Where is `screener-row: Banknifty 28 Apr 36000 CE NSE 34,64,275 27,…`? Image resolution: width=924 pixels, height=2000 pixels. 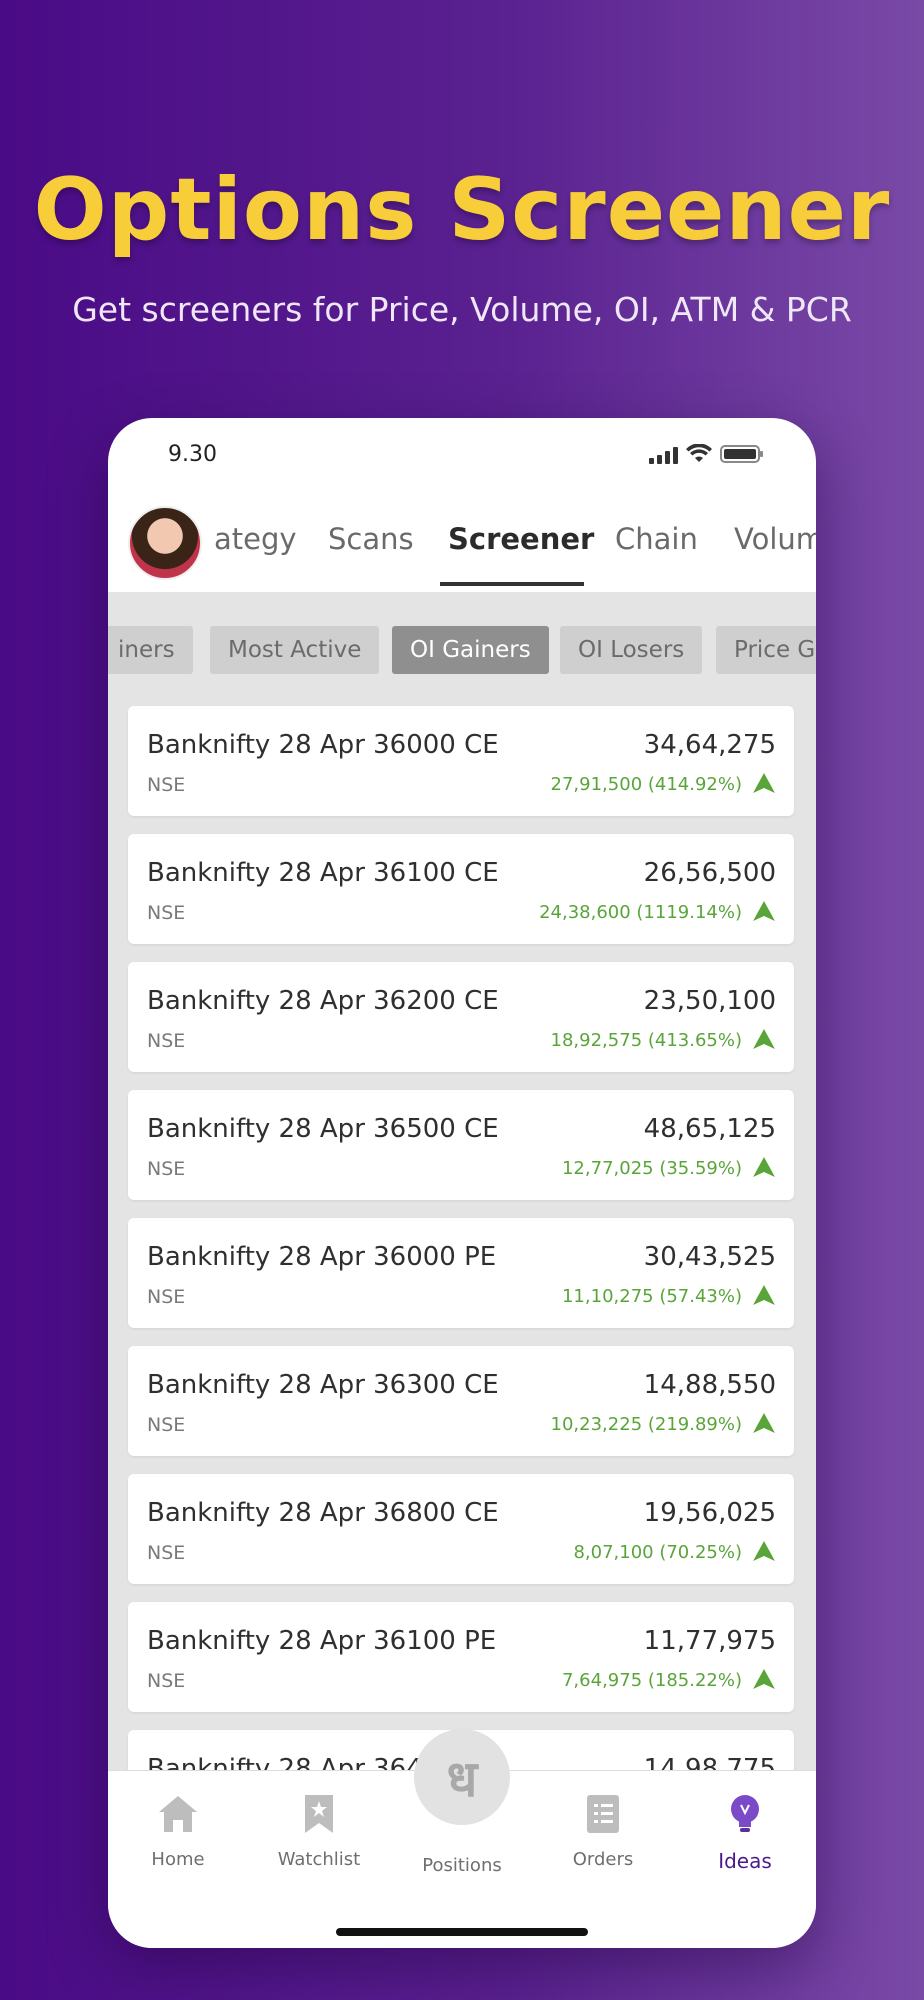 screener-row: Banknifty 28 Apr 36000 CE NSE 34,64,275 27,… is located at coordinates (461, 761).